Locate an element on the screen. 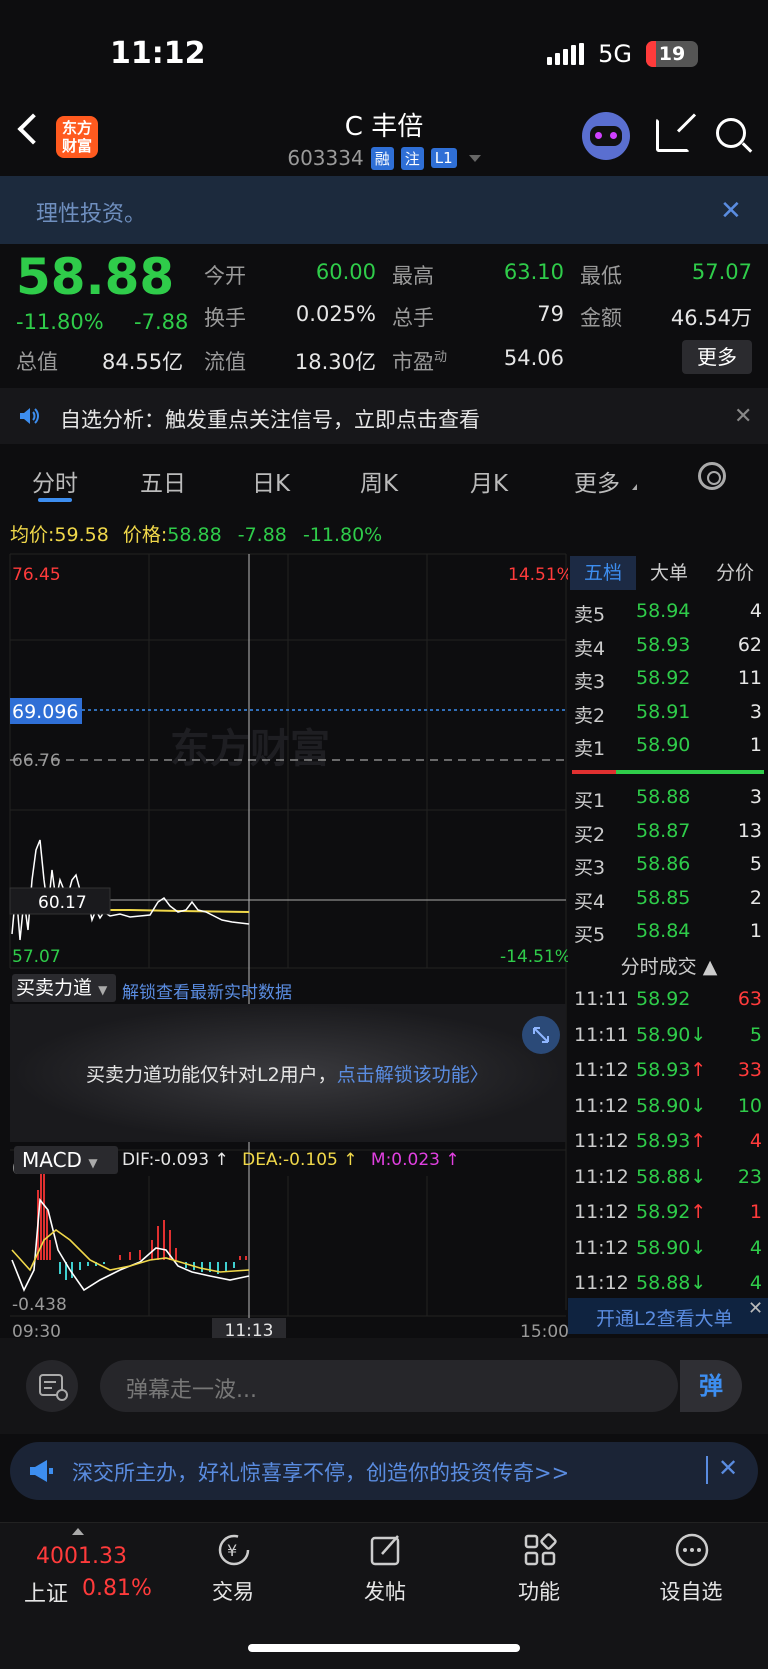 This screenshot has width=768, height=1669. low-value: 57.07 is located at coordinates (721, 272).